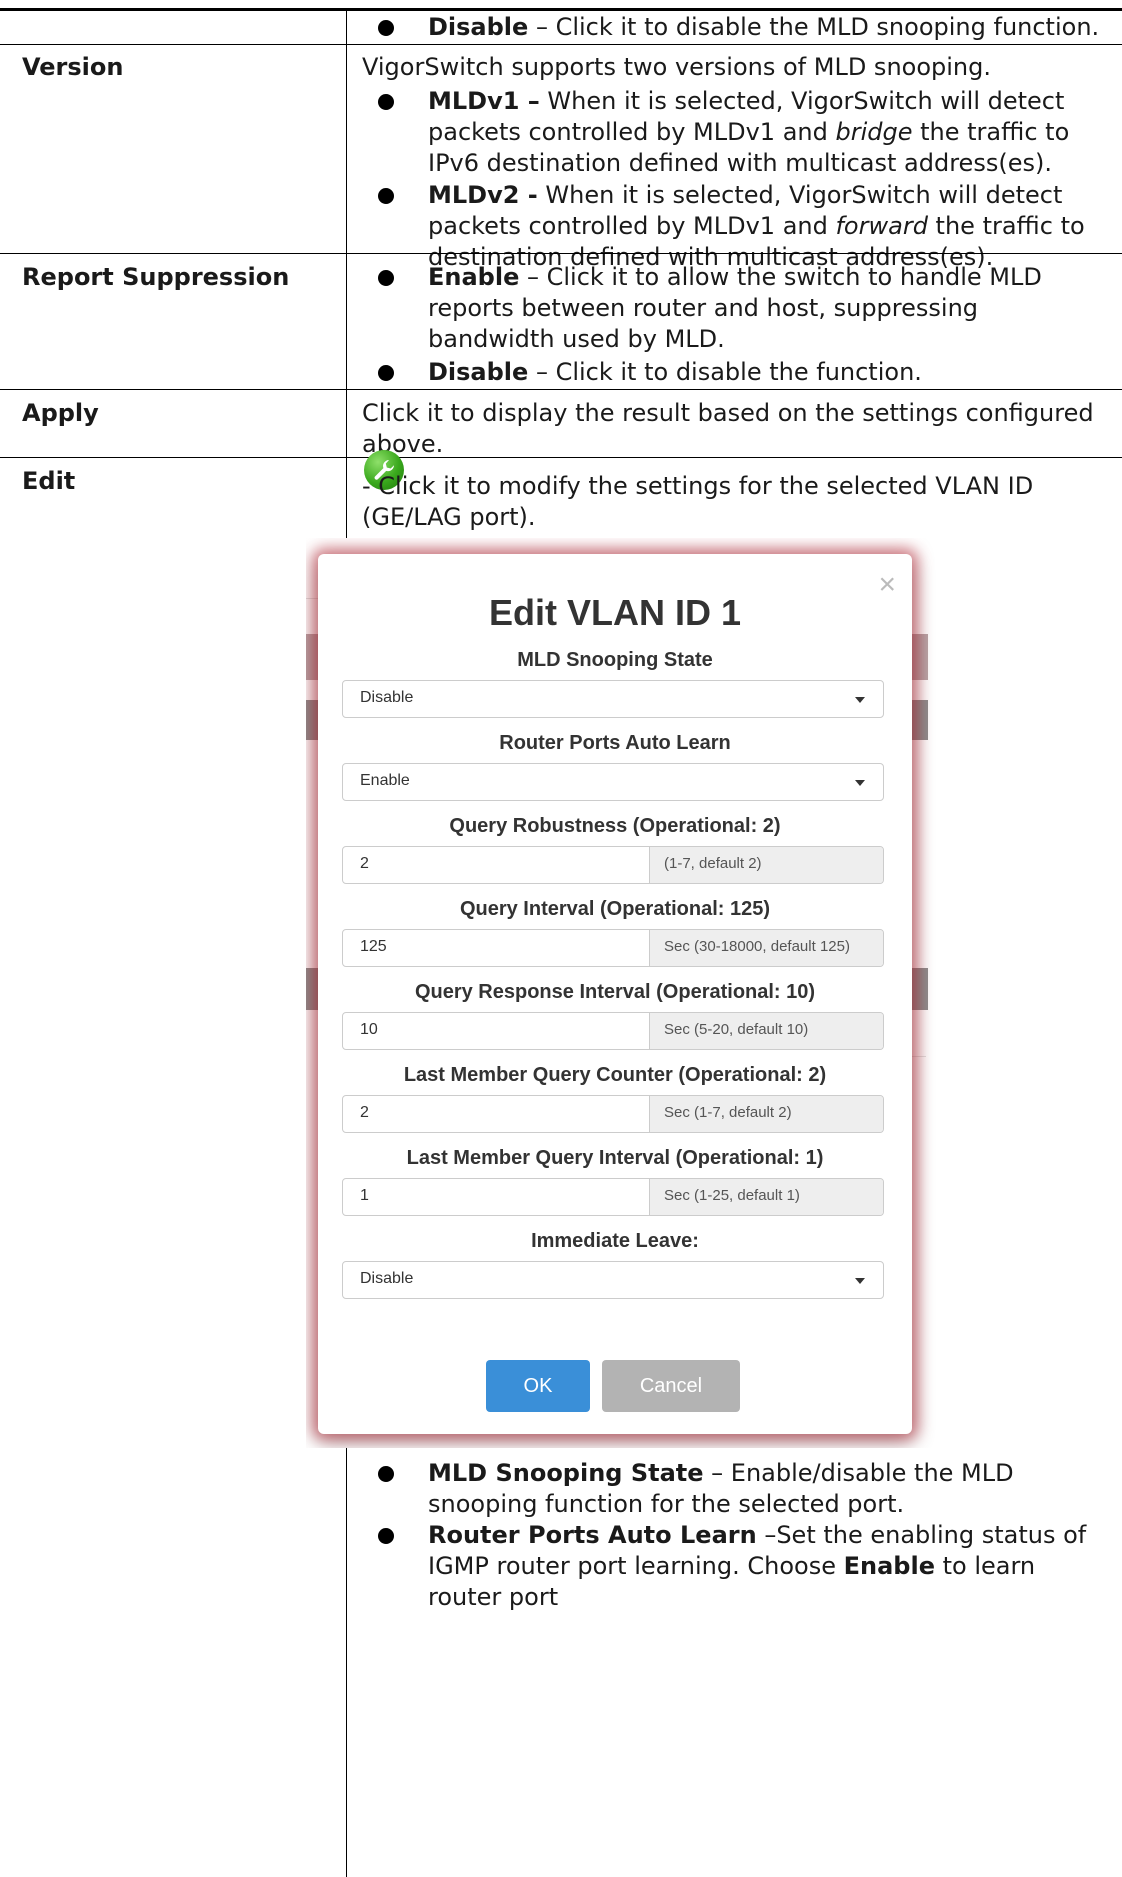  What do you see at coordinates (369, 1030) in the screenshot?
I see `input-value: 10` at bounding box center [369, 1030].